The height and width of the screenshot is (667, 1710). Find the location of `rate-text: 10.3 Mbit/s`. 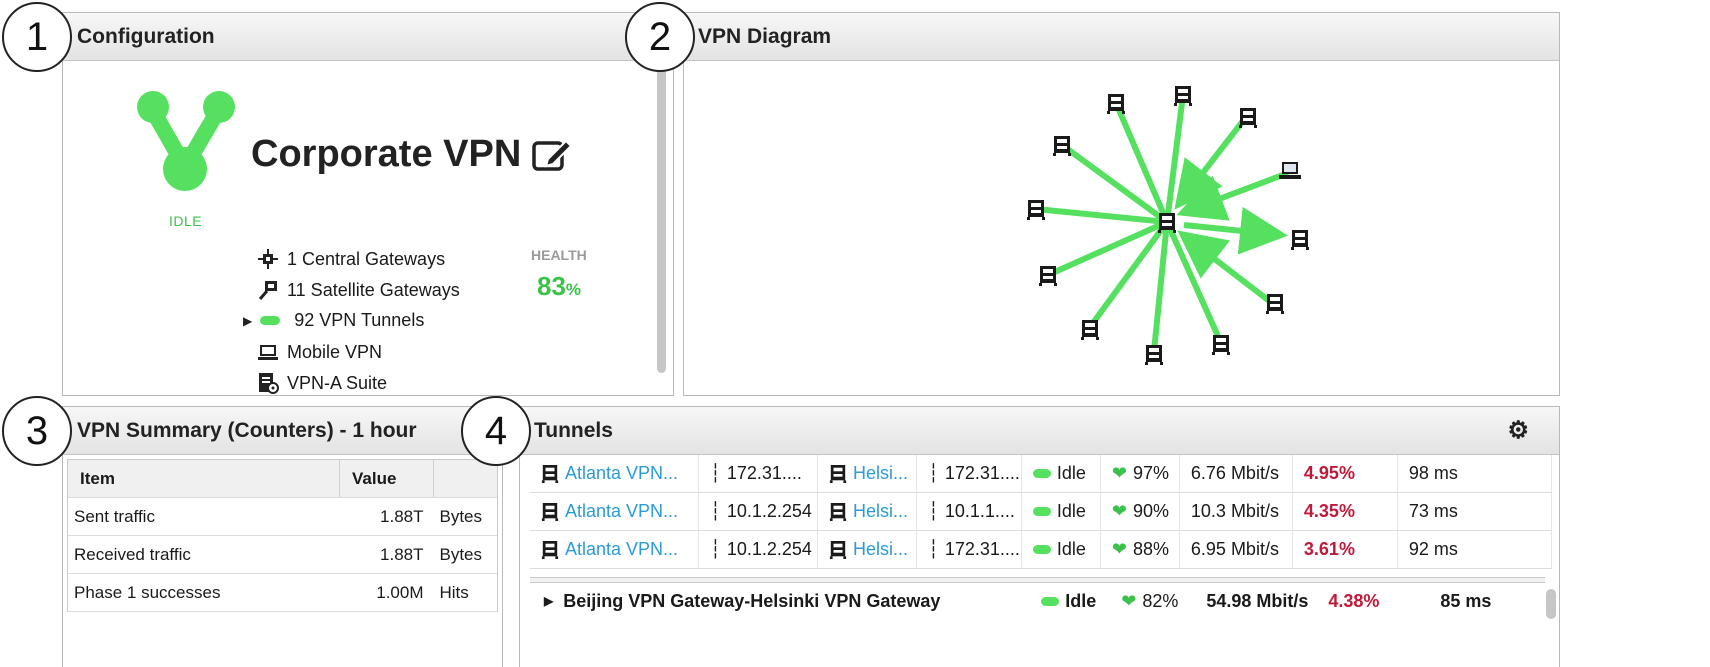

rate-text: 10.3 Mbit/s is located at coordinates (1234, 511).